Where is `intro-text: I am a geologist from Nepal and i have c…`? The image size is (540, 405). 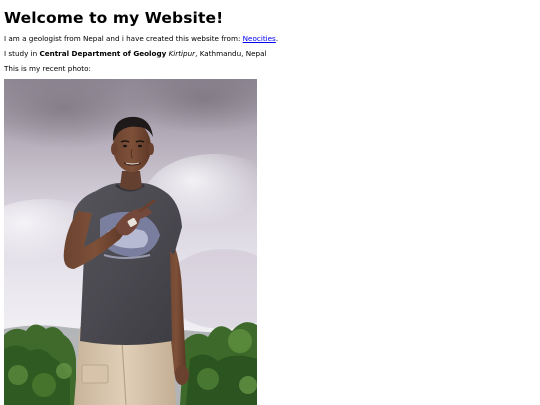
intro-text: I am a geologist from Nepal and i have c… is located at coordinates (123, 38).